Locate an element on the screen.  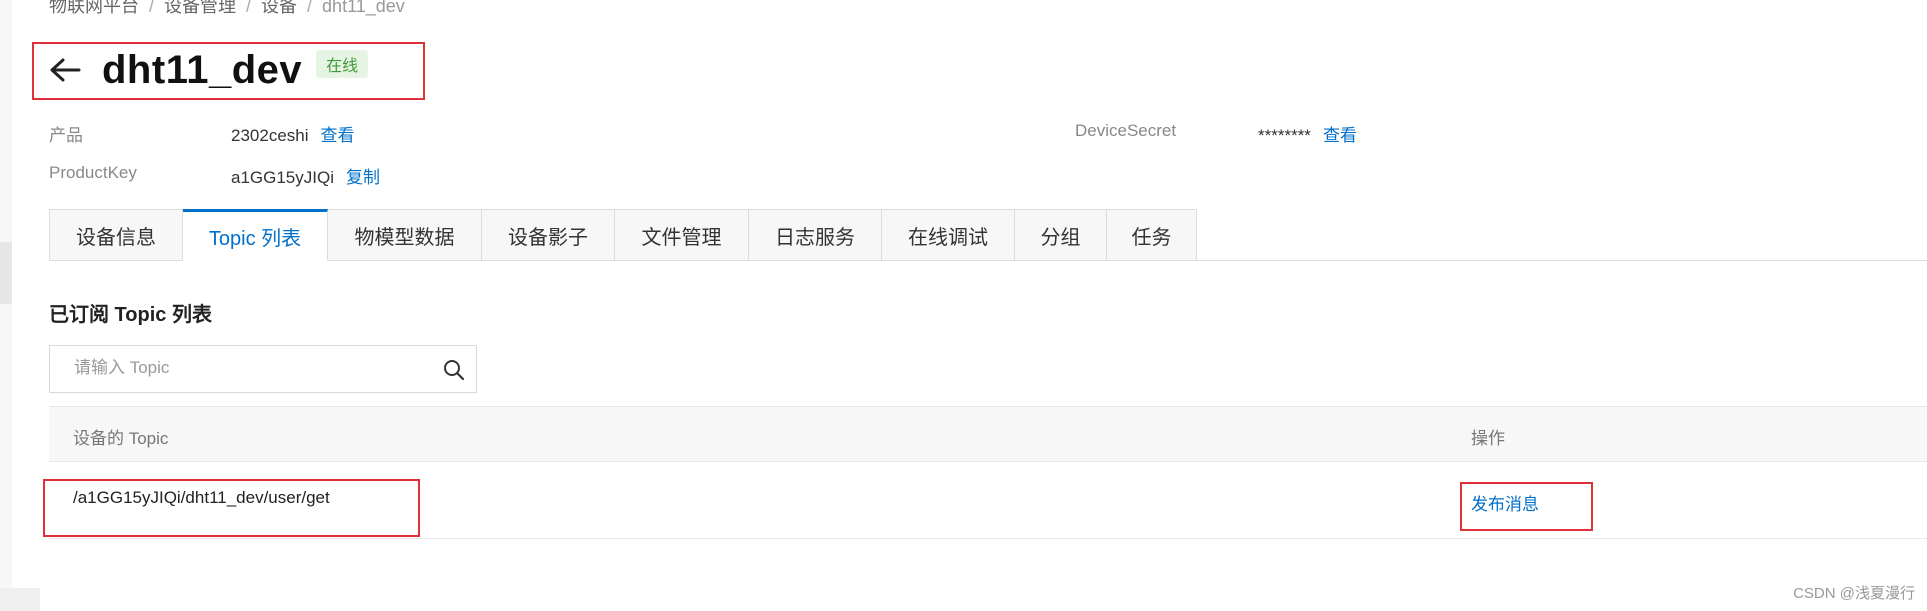
view-product-link: 查看 is located at coordinates (338, 135).